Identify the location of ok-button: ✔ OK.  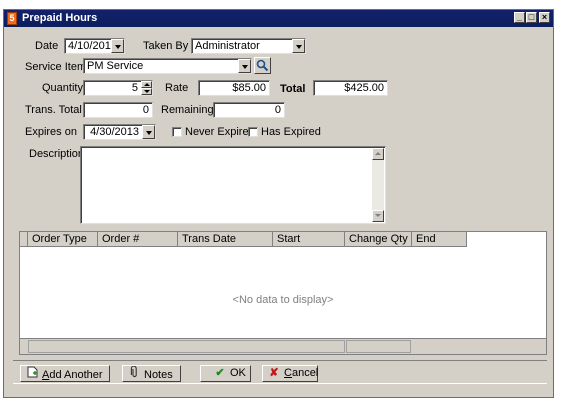
(225, 373).